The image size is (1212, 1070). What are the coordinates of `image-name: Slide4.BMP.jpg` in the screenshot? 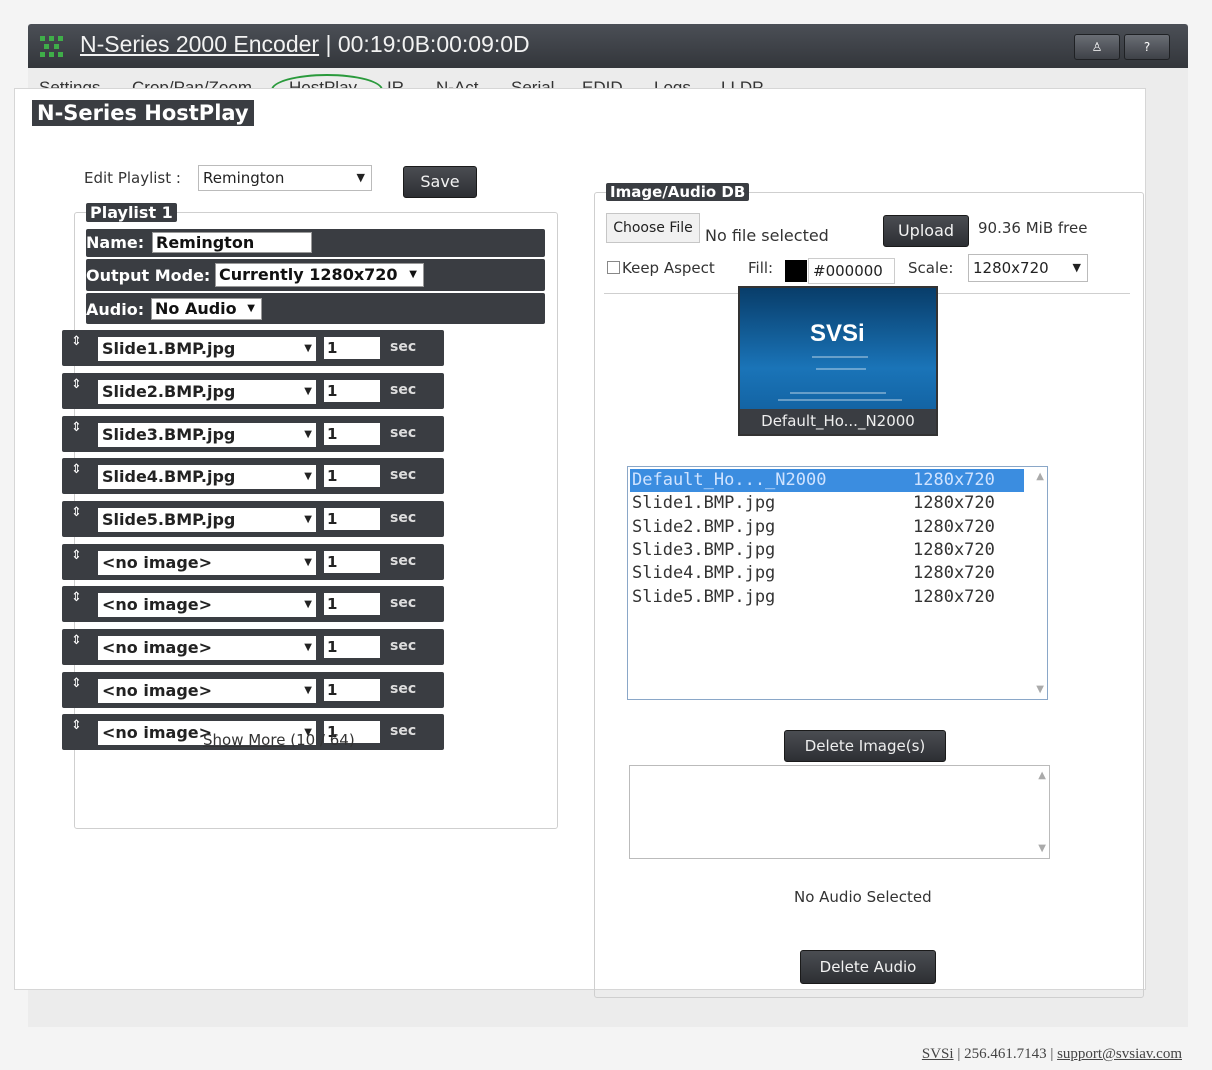 It's located at (704, 573).